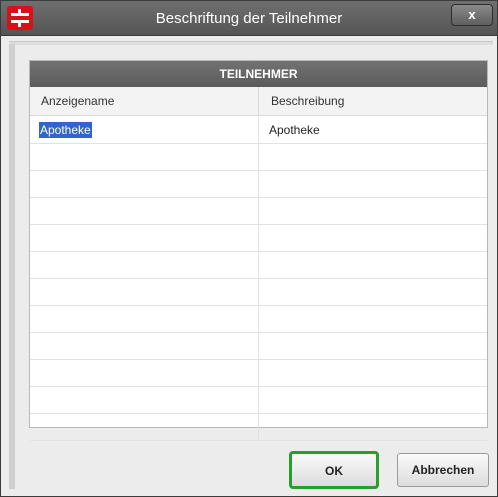 The height and width of the screenshot is (497, 498). Describe the element at coordinates (373, 101) in the screenshot. I see `column-header-description: Beschreibung` at that location.